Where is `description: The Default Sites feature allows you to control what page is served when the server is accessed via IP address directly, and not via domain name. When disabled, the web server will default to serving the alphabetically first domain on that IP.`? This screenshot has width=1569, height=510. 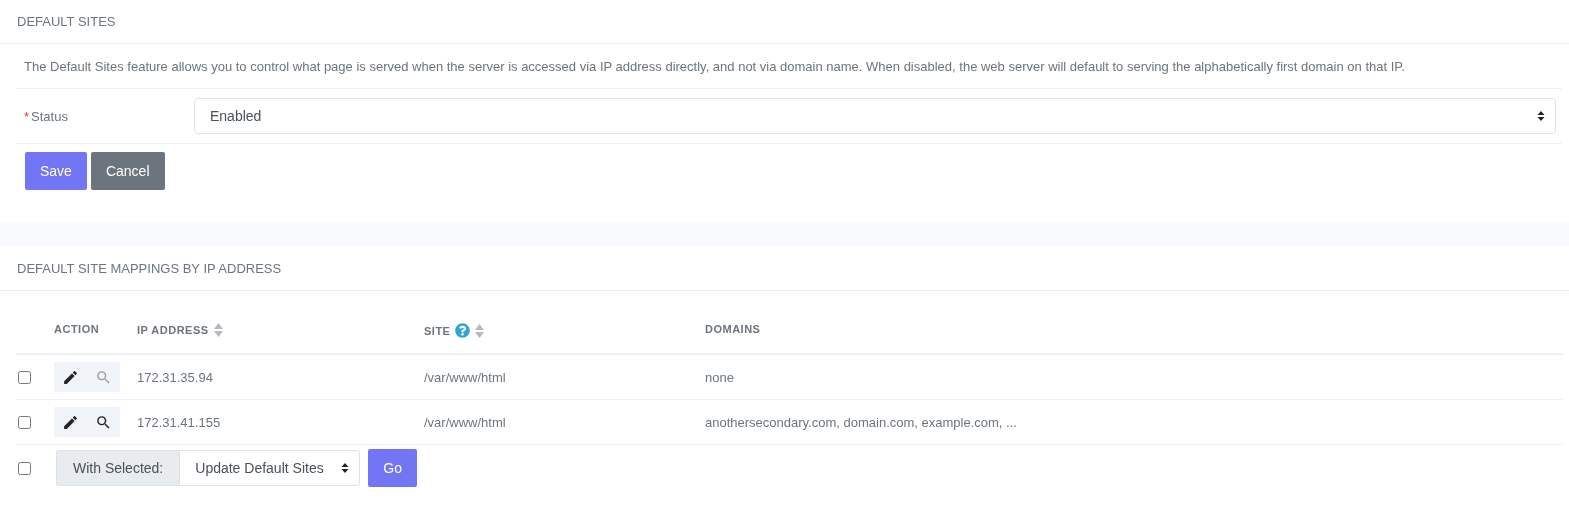
description: The Default Sites feature allows you to control what page is served when the server is accessed via IP address directly, and not via domain name. When disabled, the web server will default to serving the alphabetically first domain on that IP. is located at coordinates (714, 66).